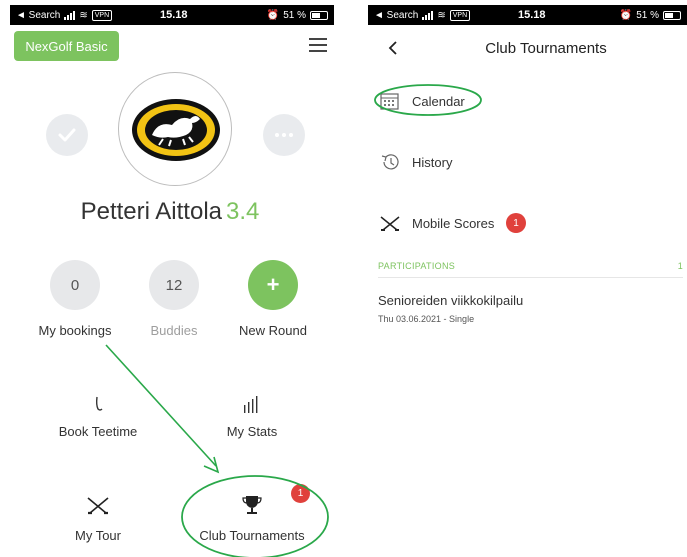 The height and width of the screenshot is (557, 687). I want to click on hamburger-menu-icon, so click(318, 45).